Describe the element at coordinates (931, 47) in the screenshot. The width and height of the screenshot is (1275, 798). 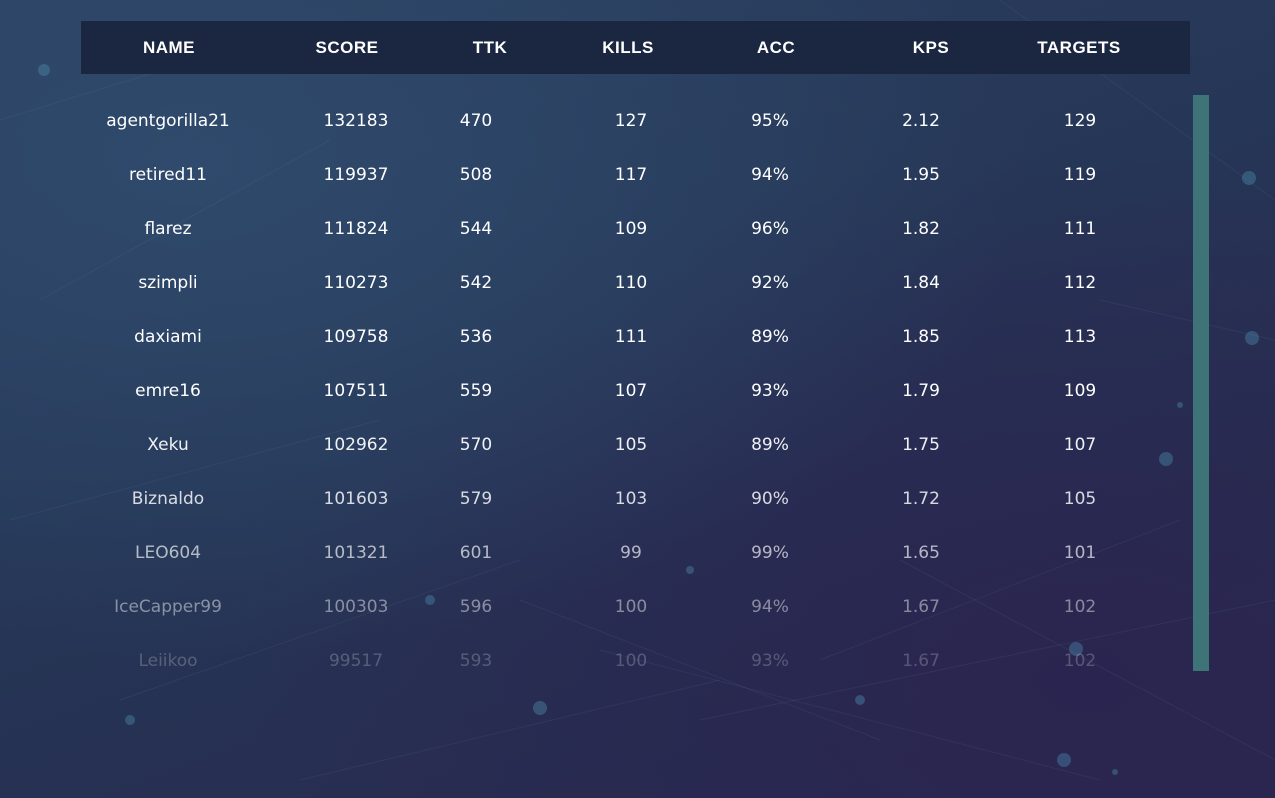
I see `column-header-kps: KPS` at that location.